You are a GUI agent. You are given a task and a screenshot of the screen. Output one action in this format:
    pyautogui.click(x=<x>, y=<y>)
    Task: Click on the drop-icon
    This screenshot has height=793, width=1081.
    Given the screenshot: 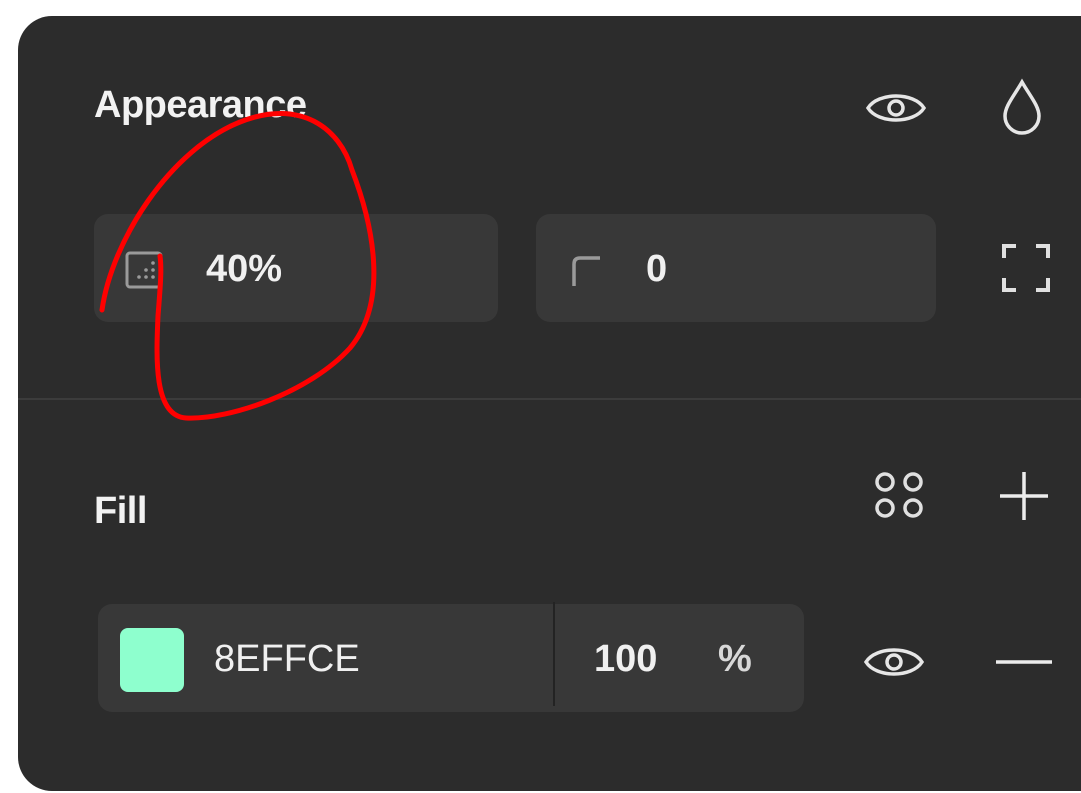 What is the action you would take?
    pyautogui.click(x=1022, y=108)
    